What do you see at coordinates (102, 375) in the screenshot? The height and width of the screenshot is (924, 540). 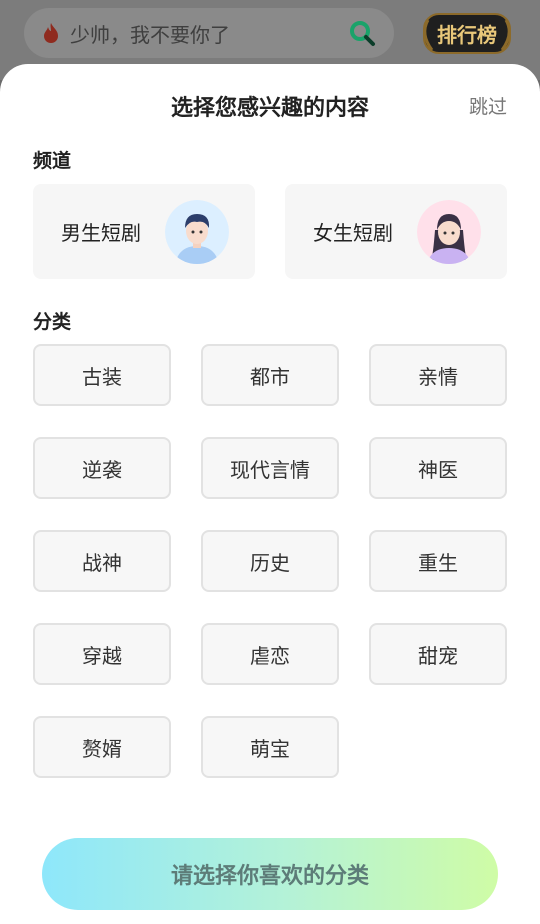 I see `category-chip: 古装` at bounding box center [102, 375].